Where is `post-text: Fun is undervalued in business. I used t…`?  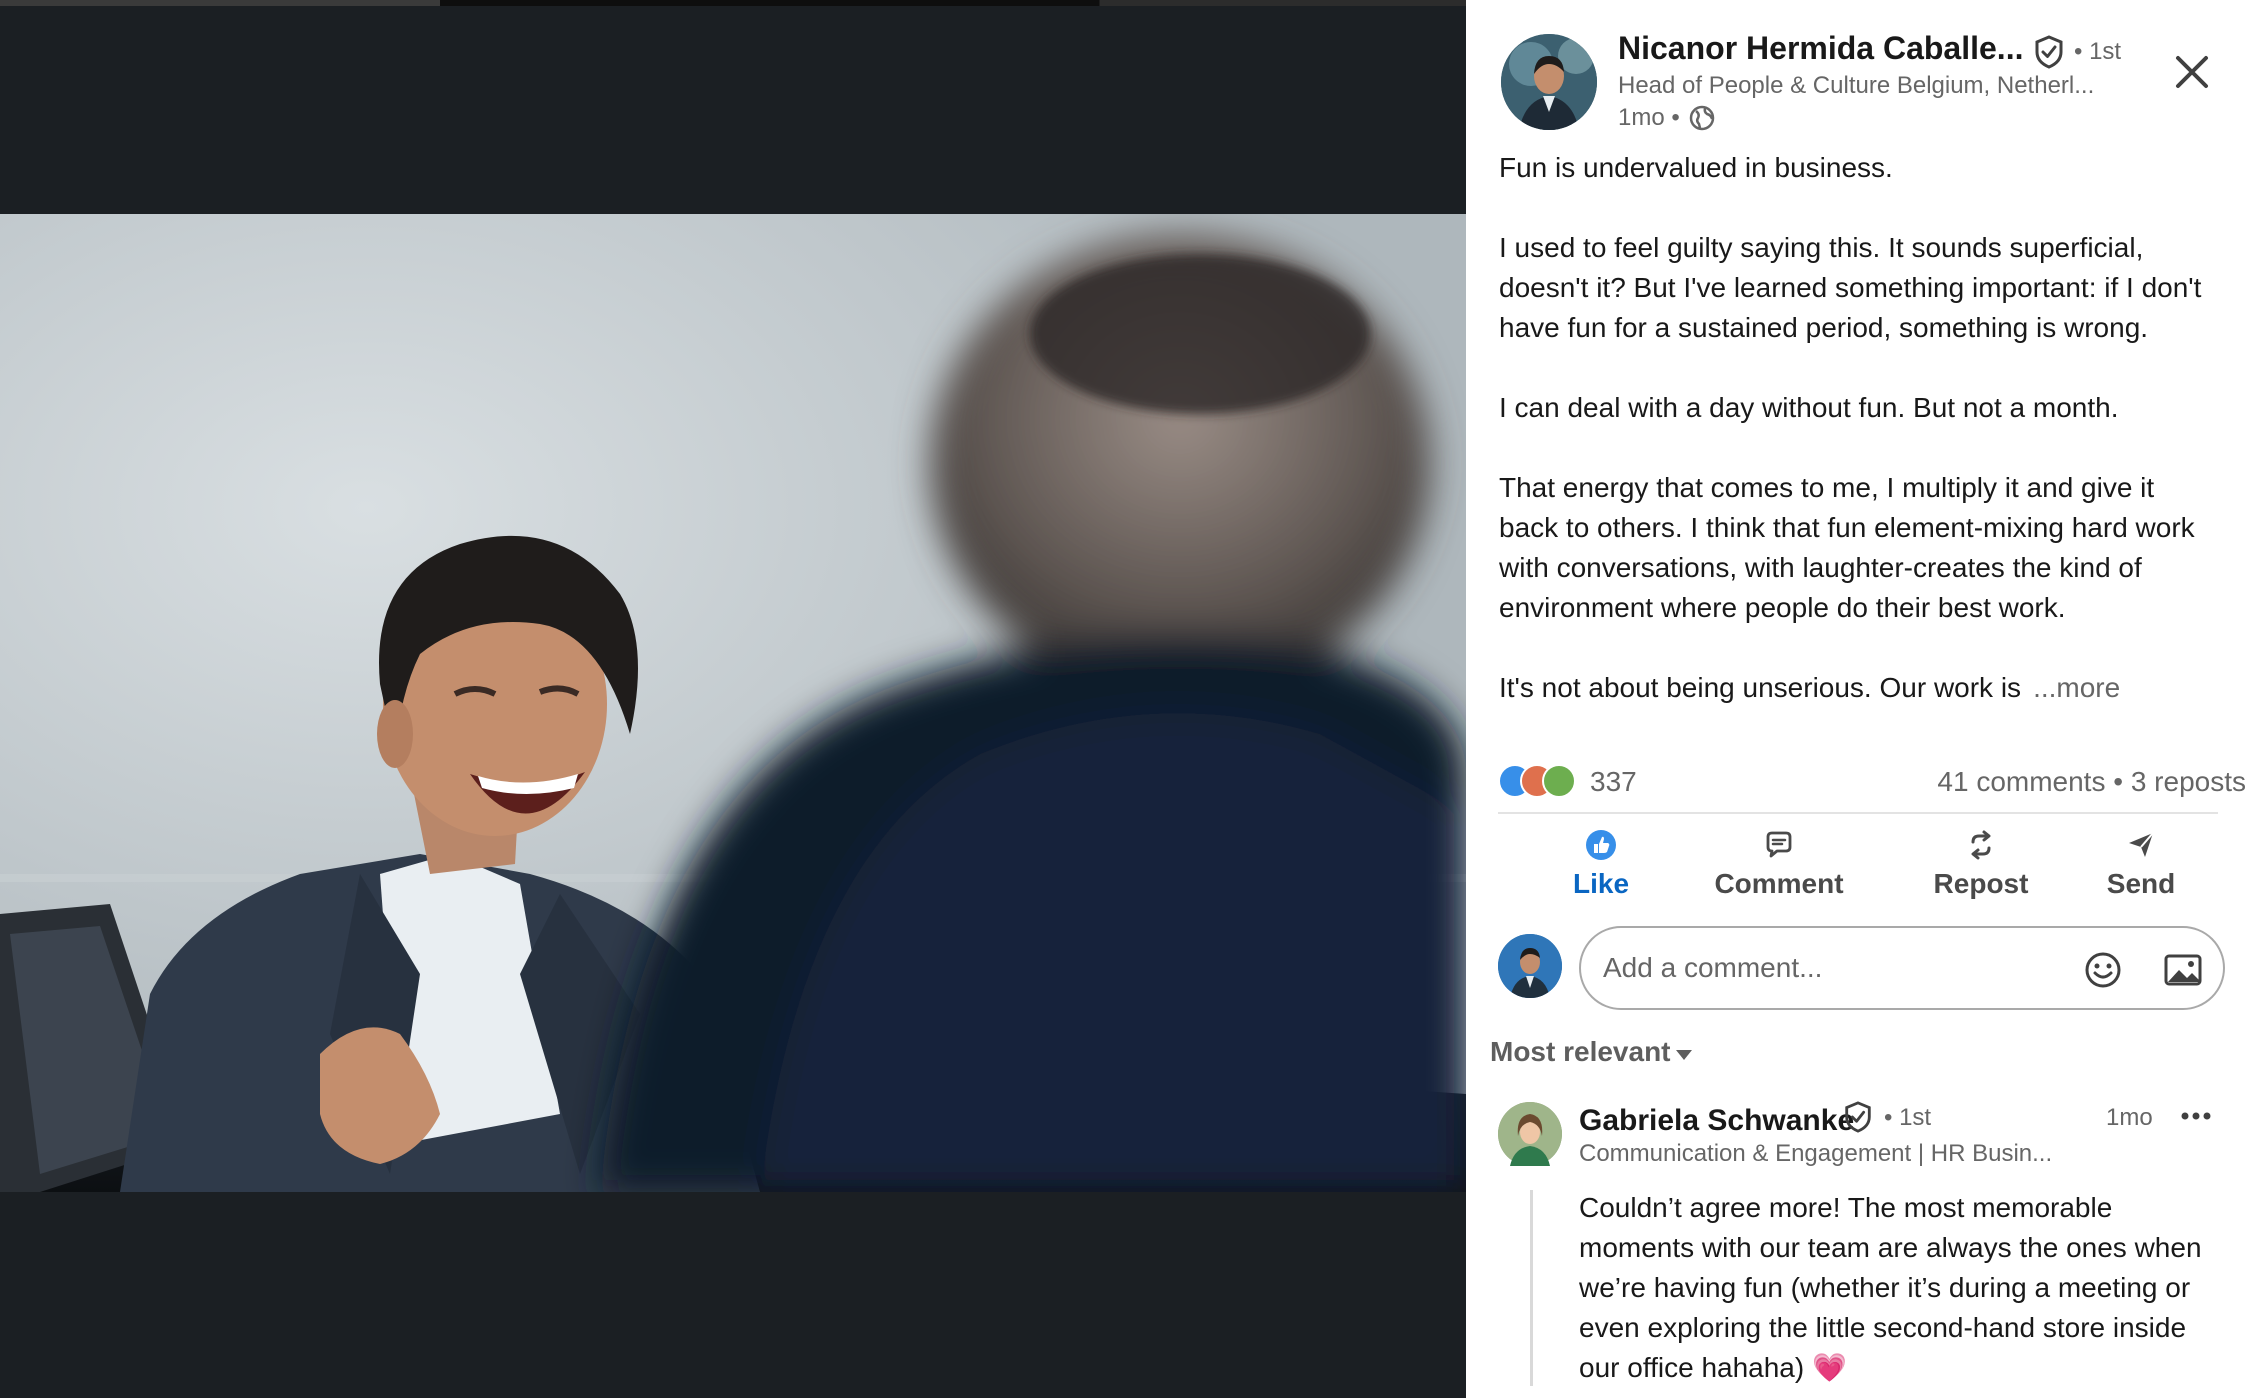
post-text: Fun is undervalued in business. I used t… is located at coordinates (1859, 428).